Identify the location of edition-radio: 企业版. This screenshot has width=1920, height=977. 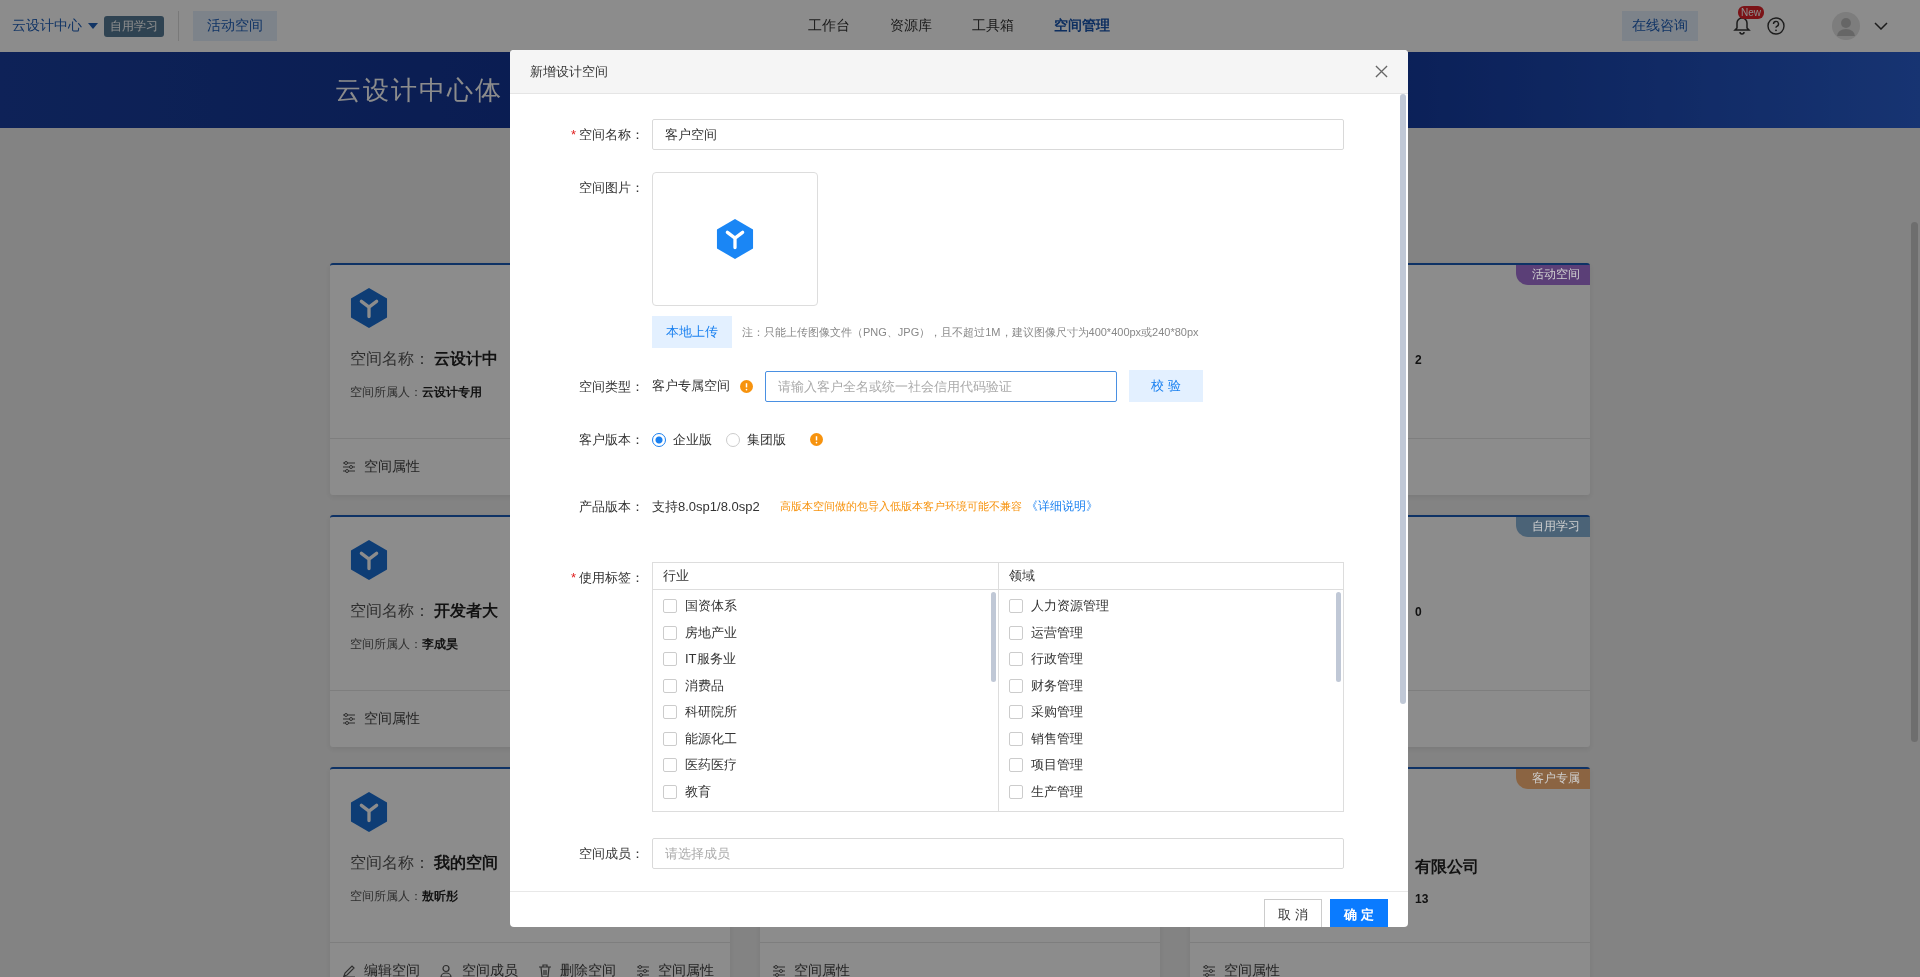
(682, 439).